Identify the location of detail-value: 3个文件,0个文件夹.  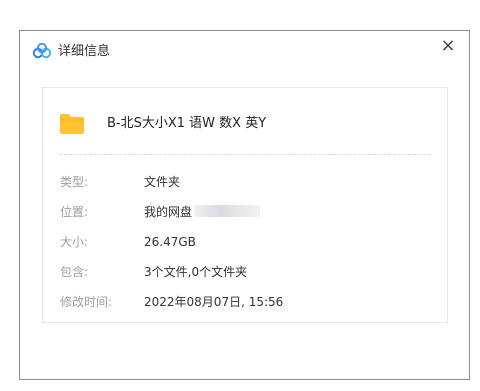
(196, 272).